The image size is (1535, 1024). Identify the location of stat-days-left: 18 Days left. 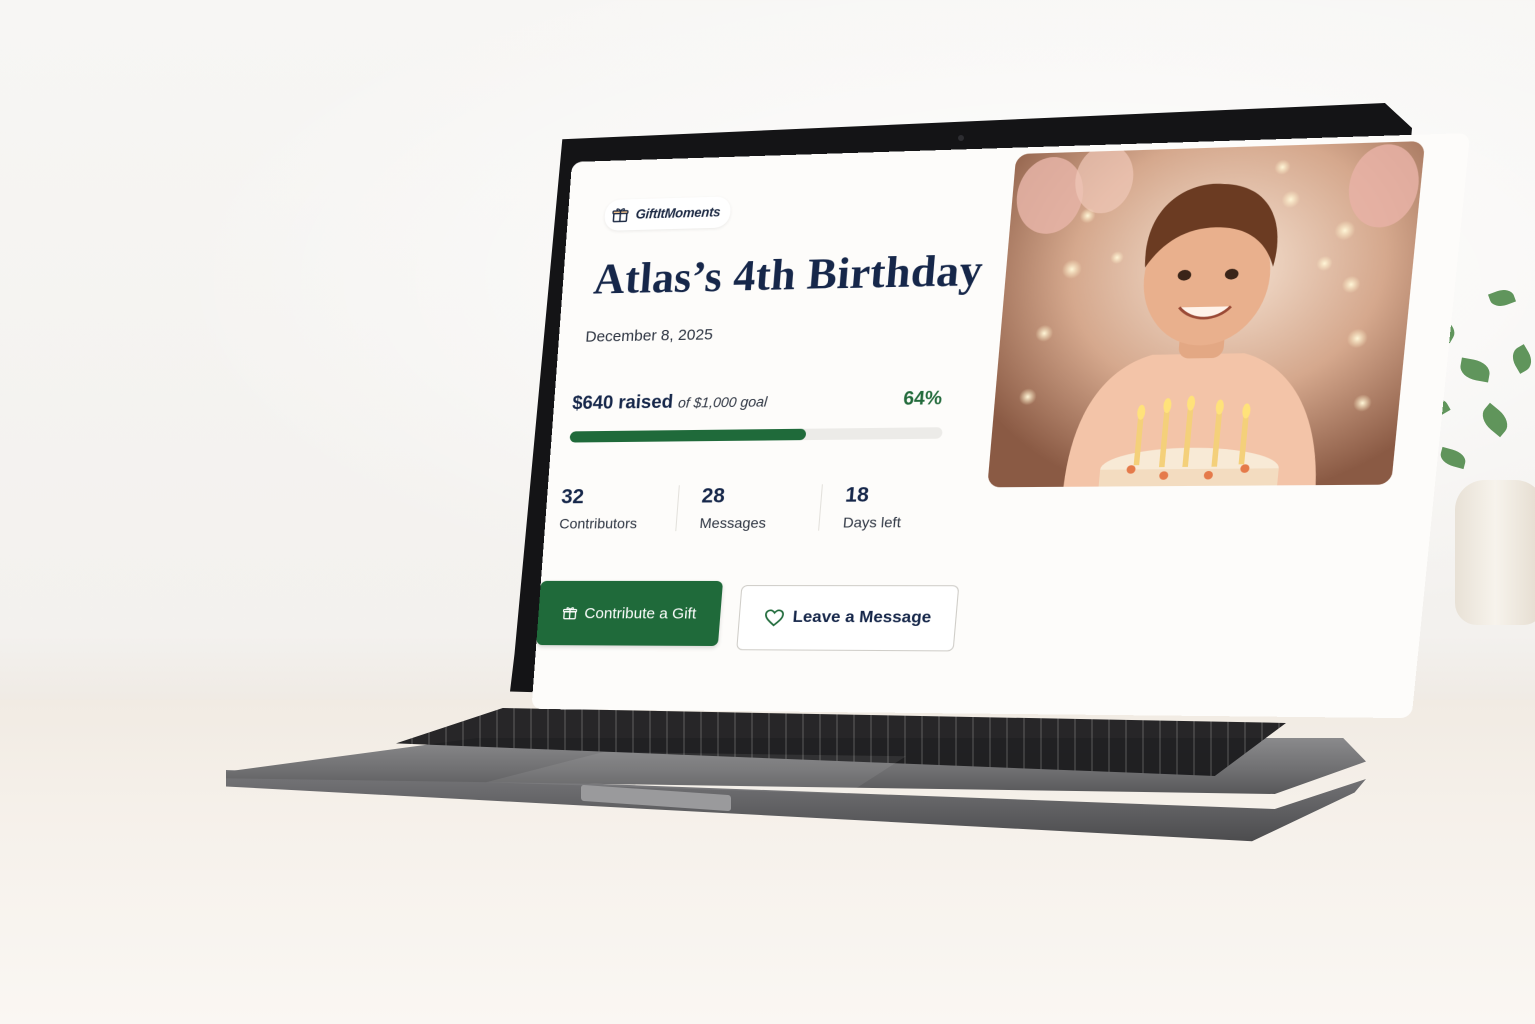
(893, 506).